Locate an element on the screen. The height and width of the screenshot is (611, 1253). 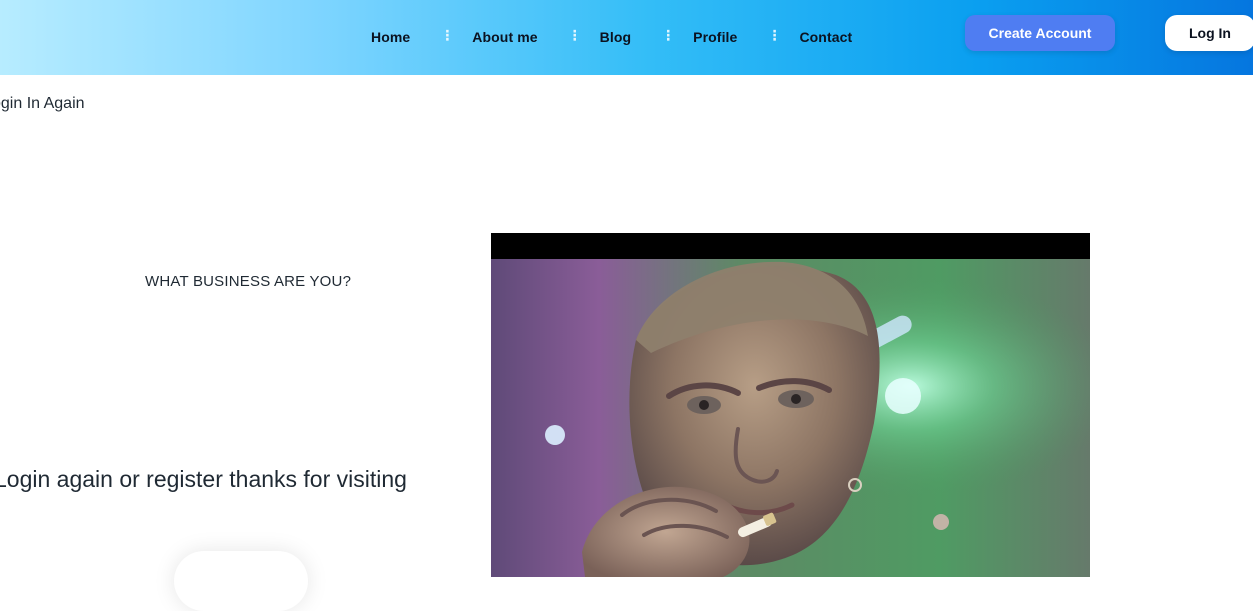
nav-about-link: About me is located at coordinates (504, 37).